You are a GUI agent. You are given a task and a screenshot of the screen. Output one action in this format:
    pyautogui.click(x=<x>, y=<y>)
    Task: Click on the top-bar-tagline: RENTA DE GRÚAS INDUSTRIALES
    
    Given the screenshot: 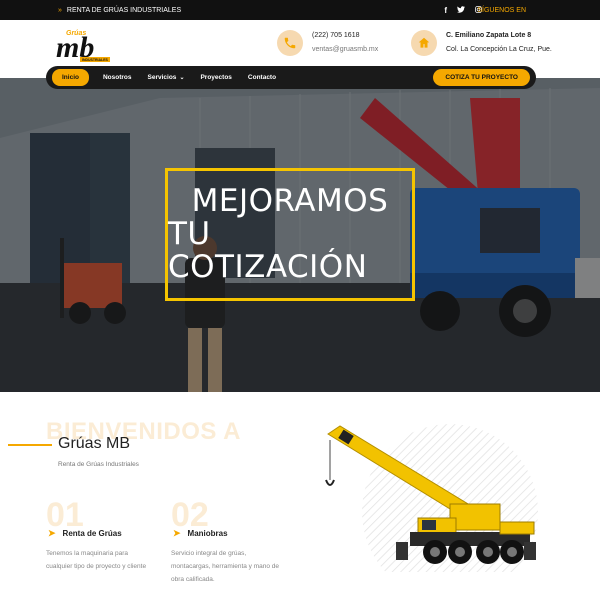 What is the action you would take?
    pyautogui.click(x=124, y=10)
    